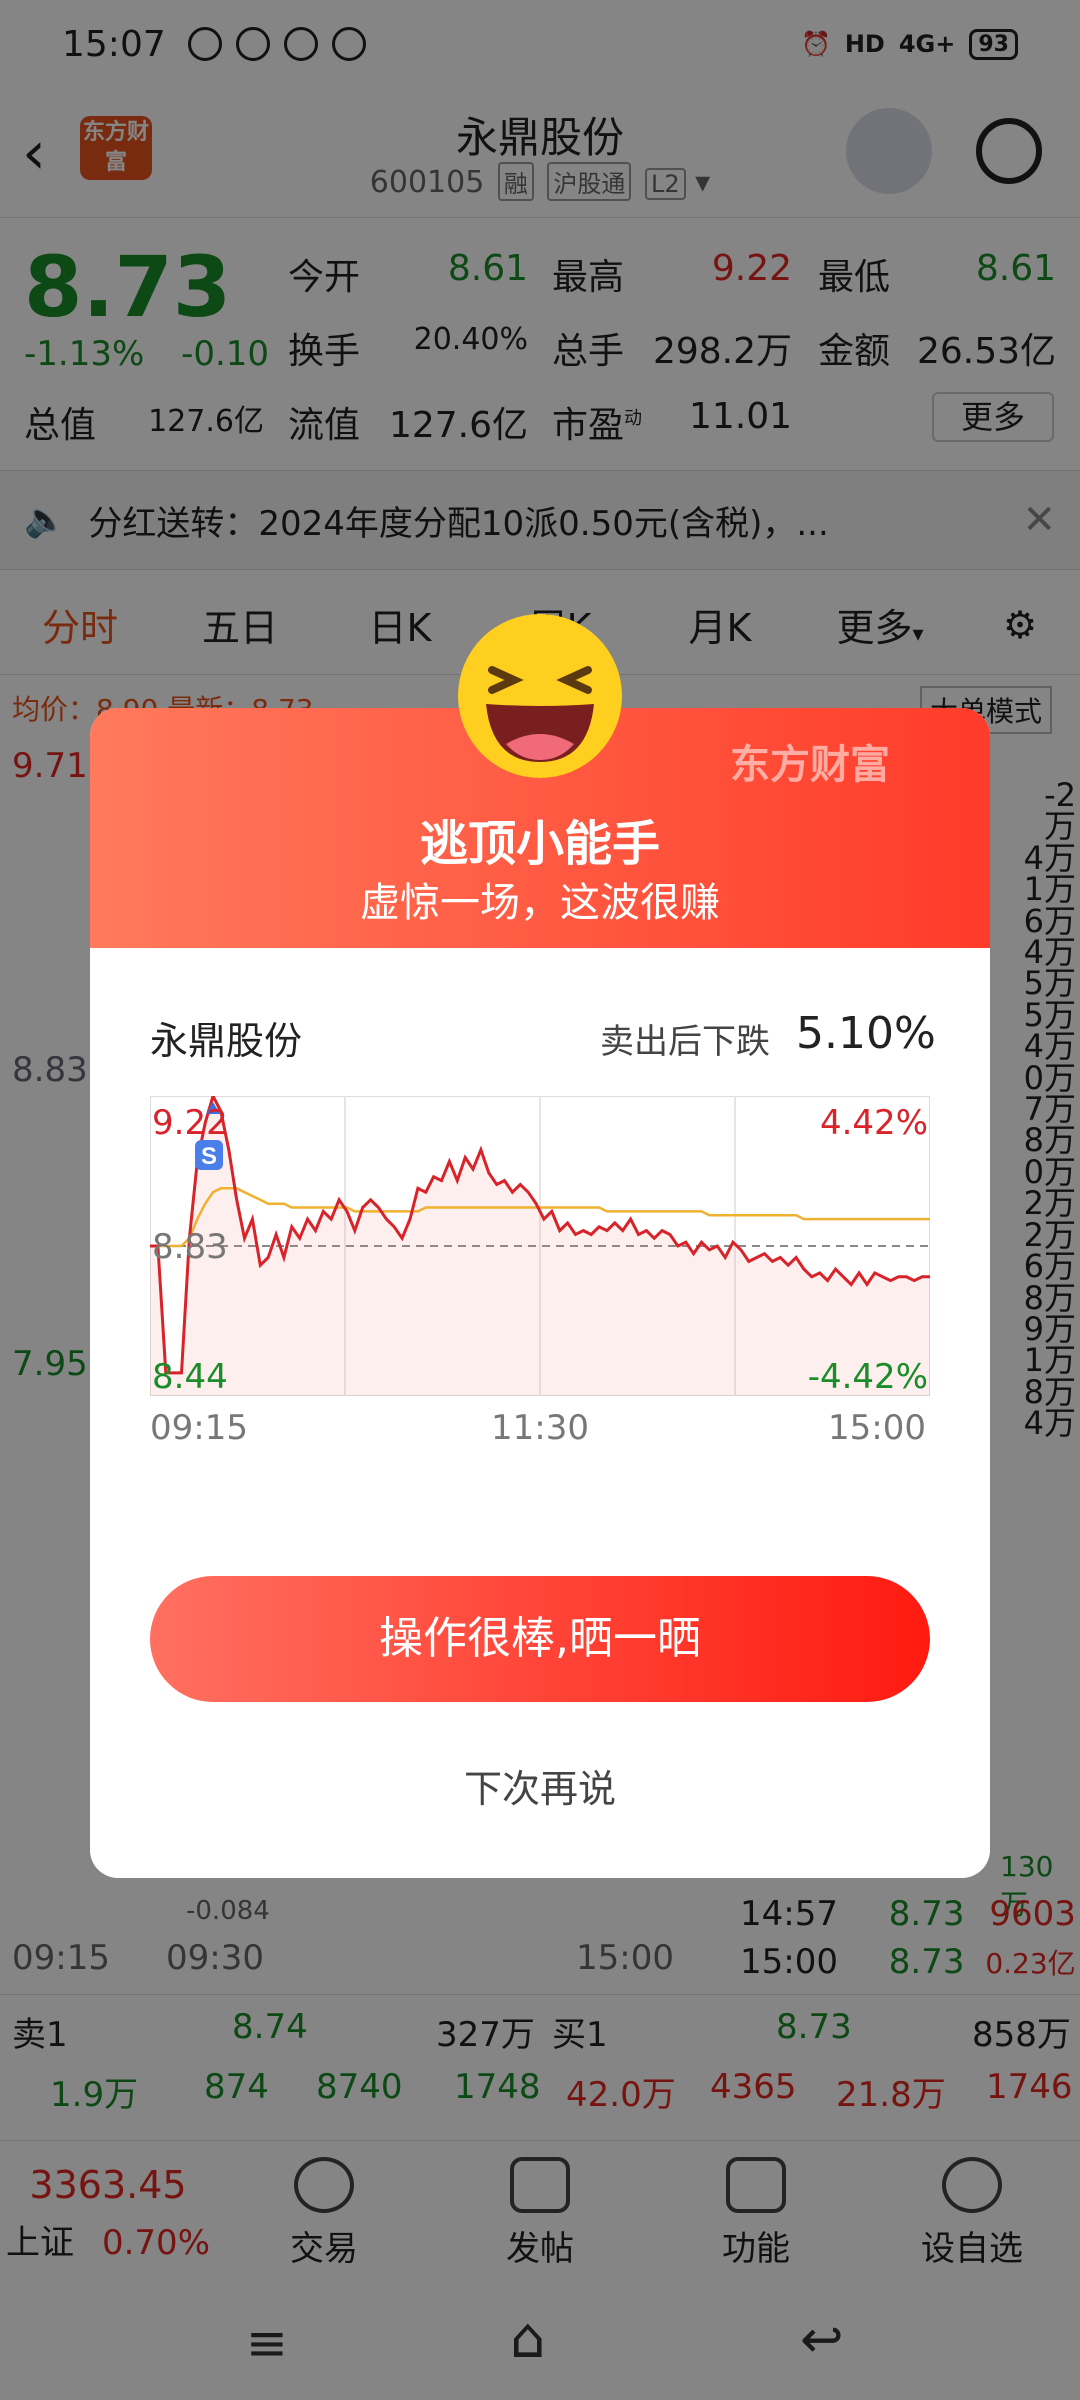 The width and height of the screenshot is (1080, 2400). Describe the element at coordinates (190, 1247) in the screenshot. I see `y-tick-mid: 8.83` at that location.